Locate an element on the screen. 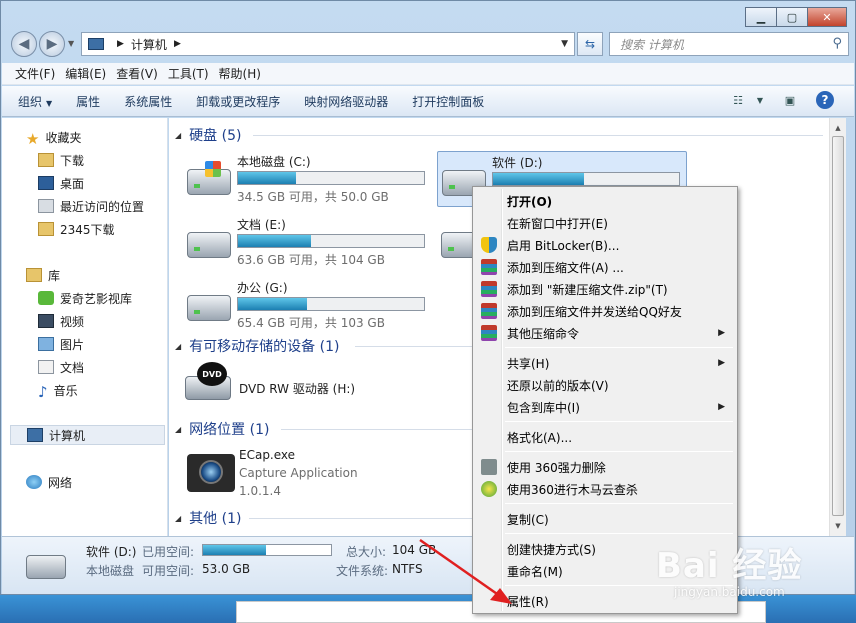  camera-icon is located at coordinates (211, 473).